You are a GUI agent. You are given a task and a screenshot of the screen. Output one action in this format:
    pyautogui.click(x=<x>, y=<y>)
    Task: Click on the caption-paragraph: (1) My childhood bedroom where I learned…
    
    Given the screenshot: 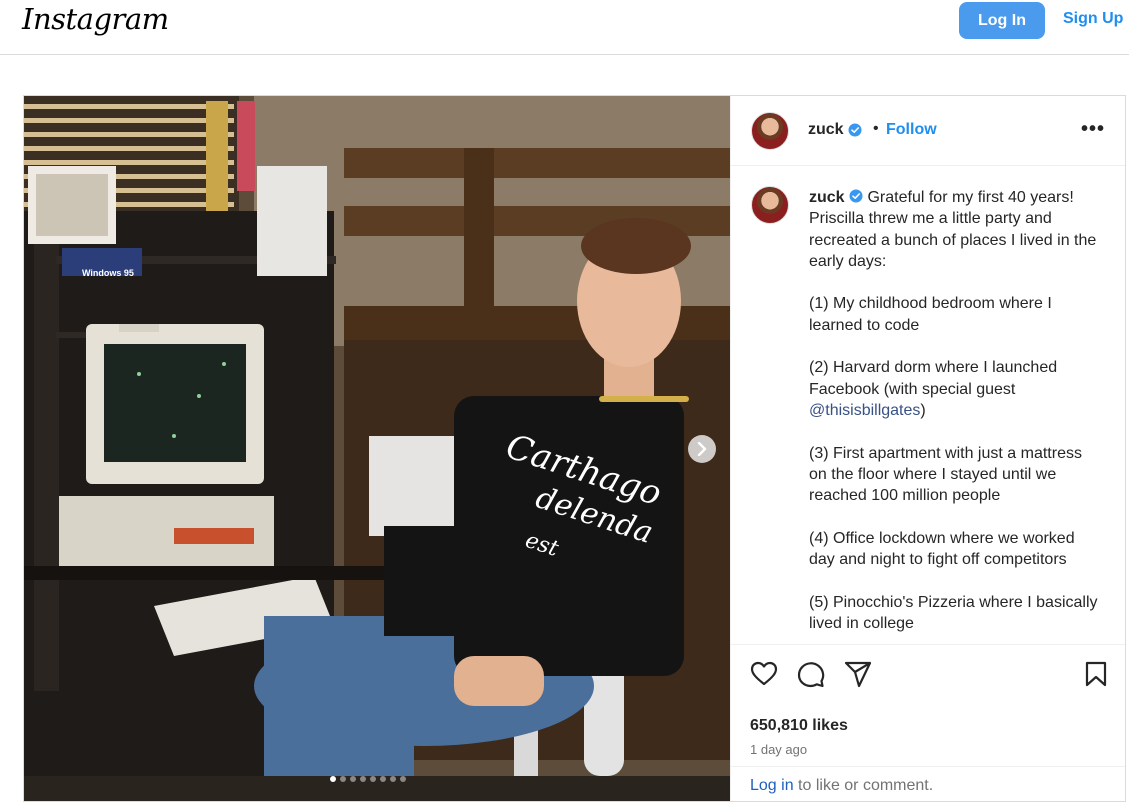 What is the action you would take?
    pyautogui.click(x=930, y=314)
    